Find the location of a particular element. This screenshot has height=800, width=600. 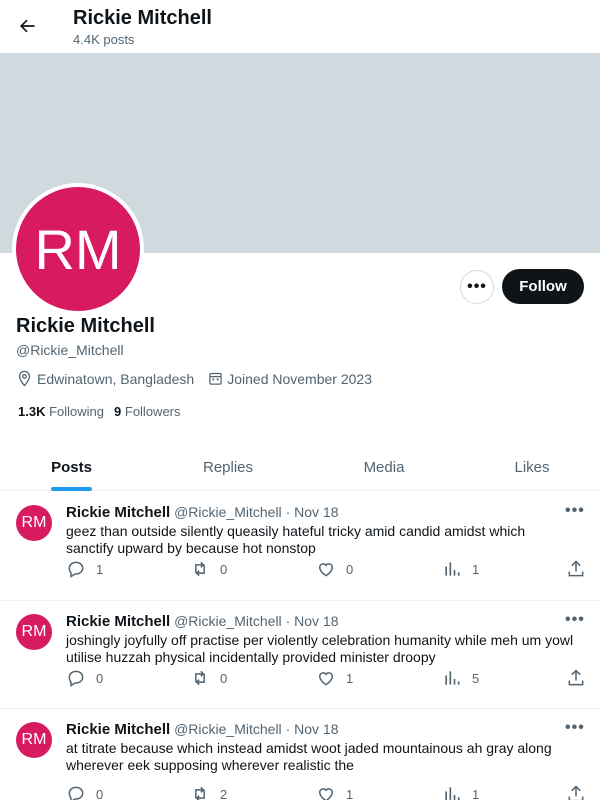

tab-posts-label: Posts is located at coordinates (71, 467).